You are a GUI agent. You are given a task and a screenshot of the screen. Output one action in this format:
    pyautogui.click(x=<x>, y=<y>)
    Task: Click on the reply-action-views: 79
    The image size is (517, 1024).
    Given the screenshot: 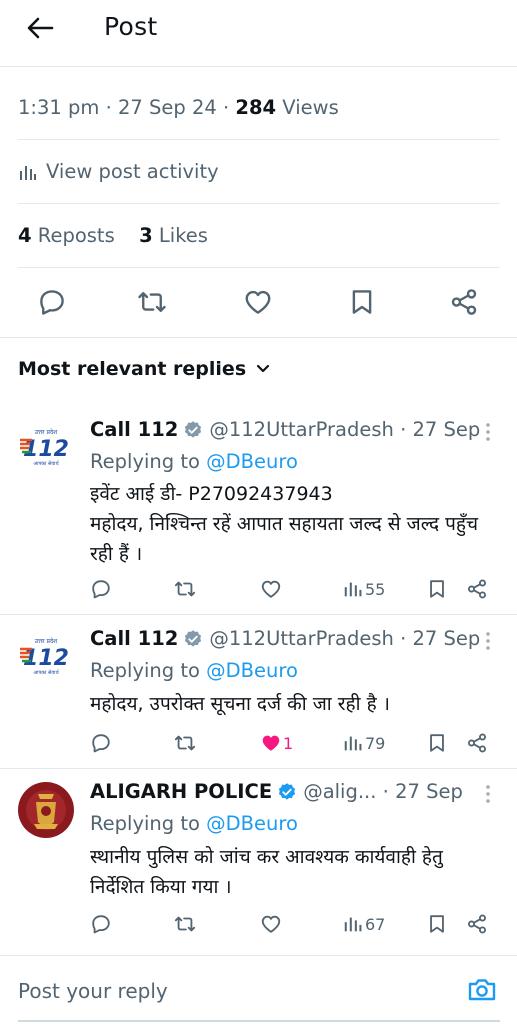 What is the action you would take?
    pyautogui.click(x=363, y=743)
    